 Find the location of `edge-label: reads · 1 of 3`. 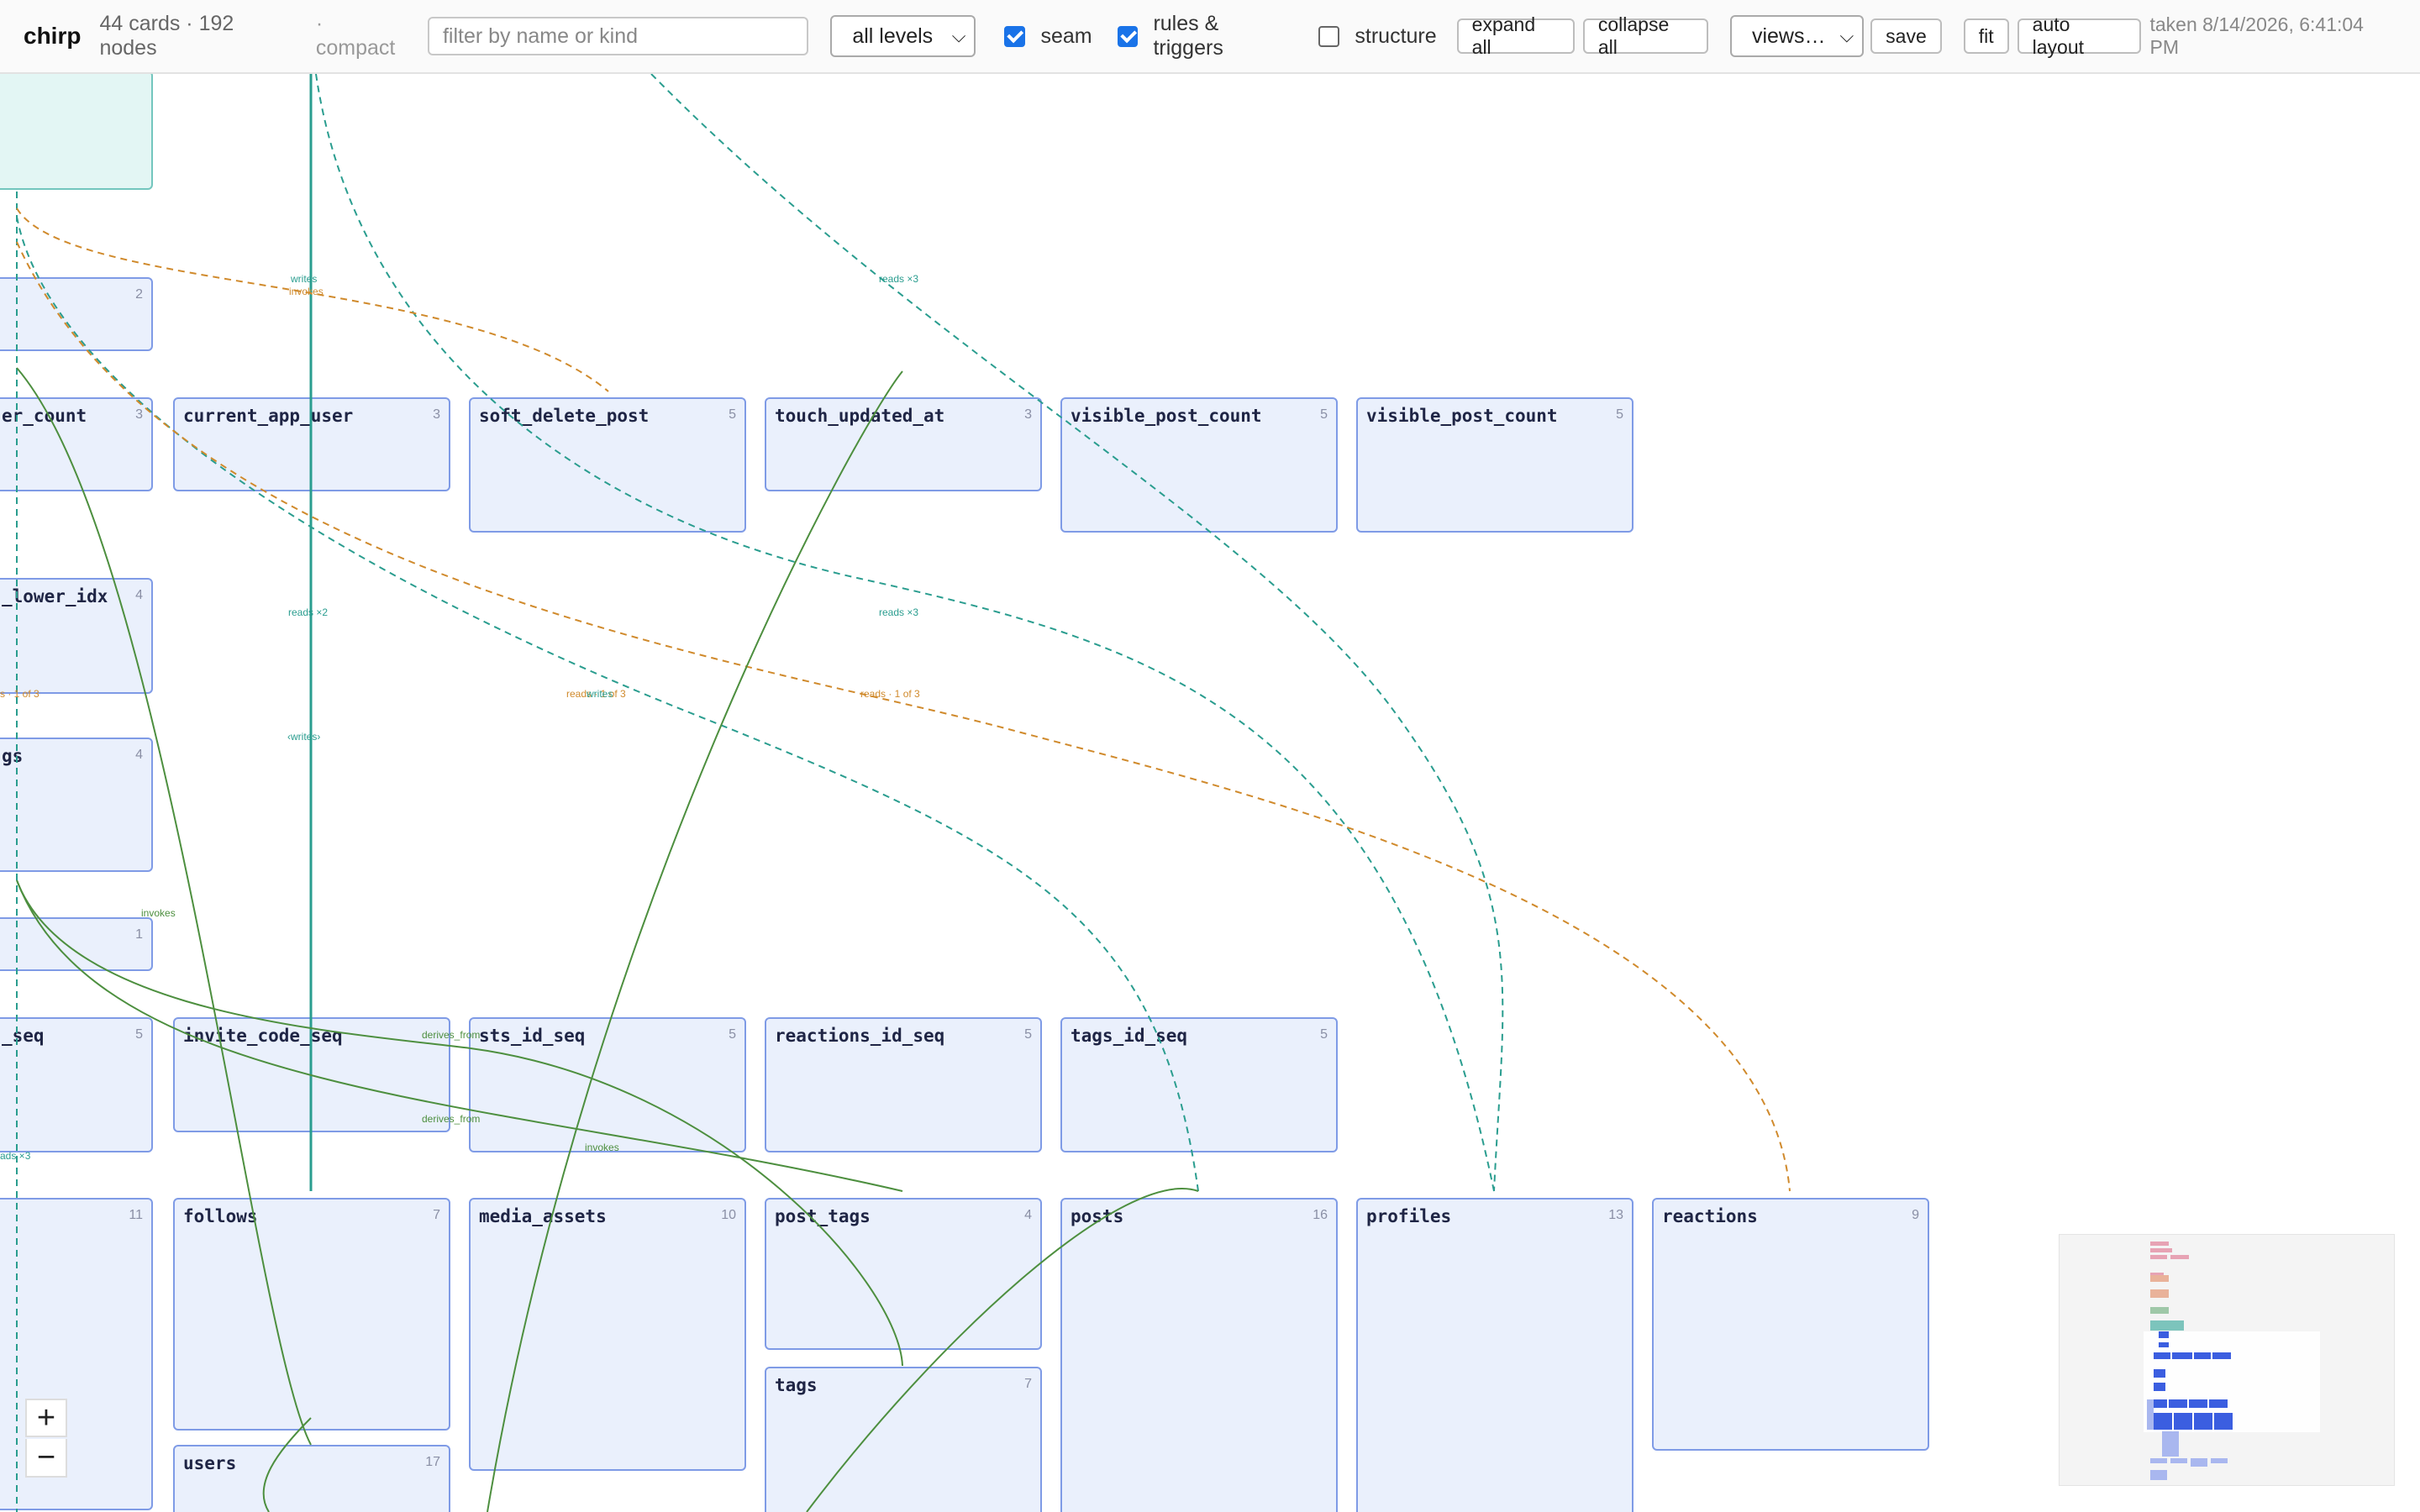

edge-label: reads · 1 of 3 is located at coordinates (890, 694).